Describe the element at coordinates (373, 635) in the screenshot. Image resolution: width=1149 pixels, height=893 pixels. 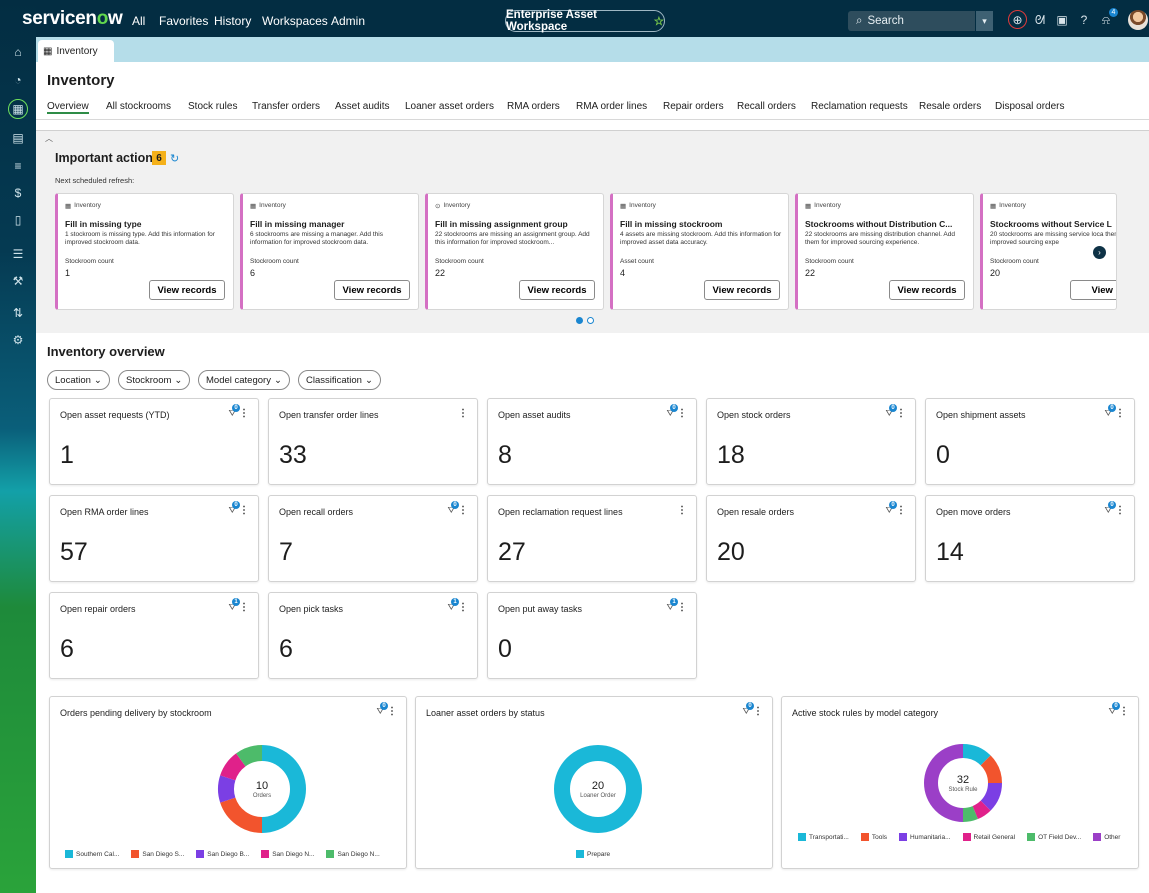
I see `kpi-card: Open pick tasks 6 ⛛ 1 ⋮` at that location.